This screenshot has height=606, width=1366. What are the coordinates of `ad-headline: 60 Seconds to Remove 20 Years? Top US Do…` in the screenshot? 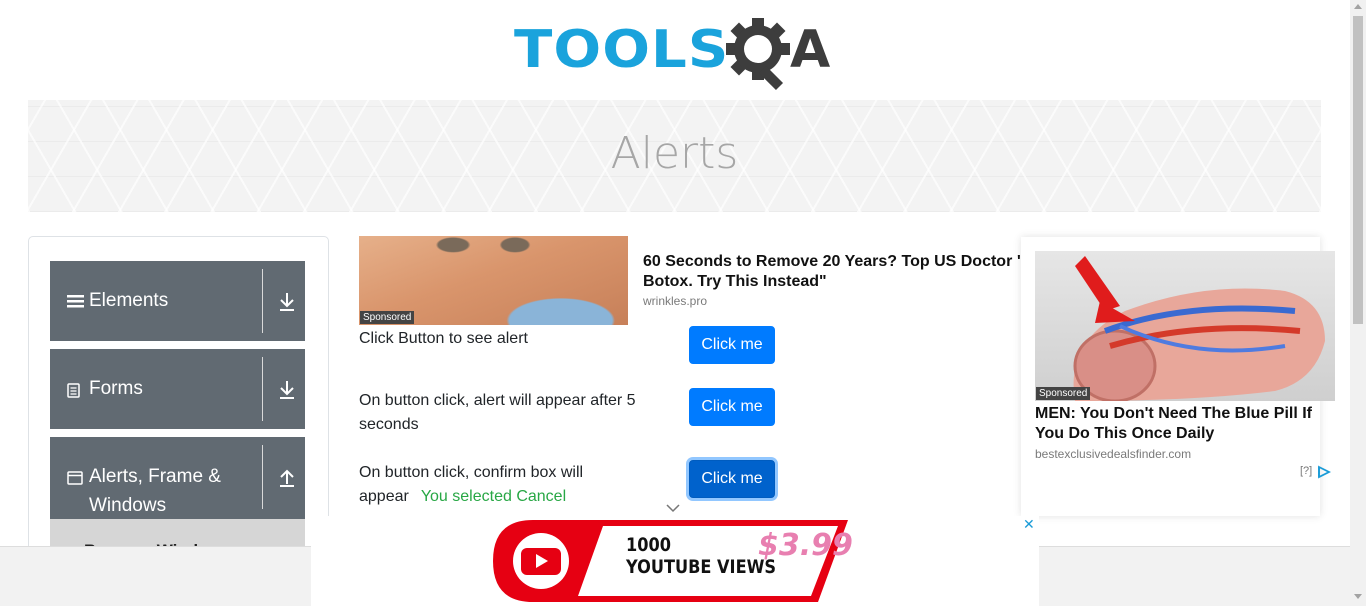 It's located at (835, 272).